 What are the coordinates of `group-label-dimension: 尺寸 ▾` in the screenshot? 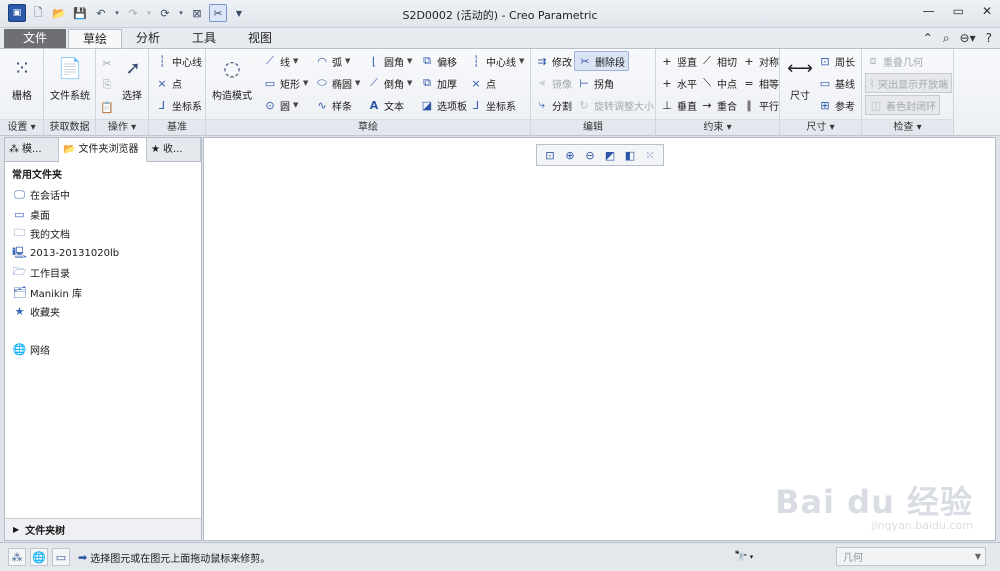 It's located at (820, 127).